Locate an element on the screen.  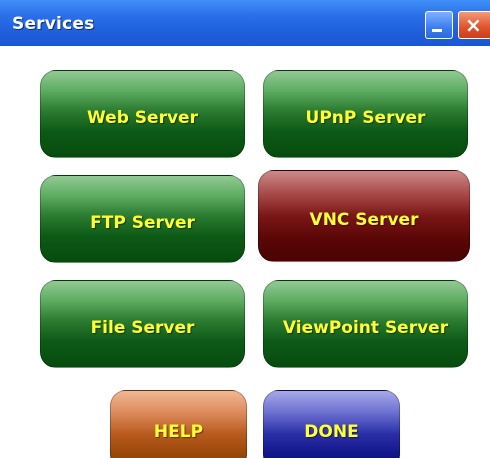
minimize-icon is located at coordinates (437, 30).